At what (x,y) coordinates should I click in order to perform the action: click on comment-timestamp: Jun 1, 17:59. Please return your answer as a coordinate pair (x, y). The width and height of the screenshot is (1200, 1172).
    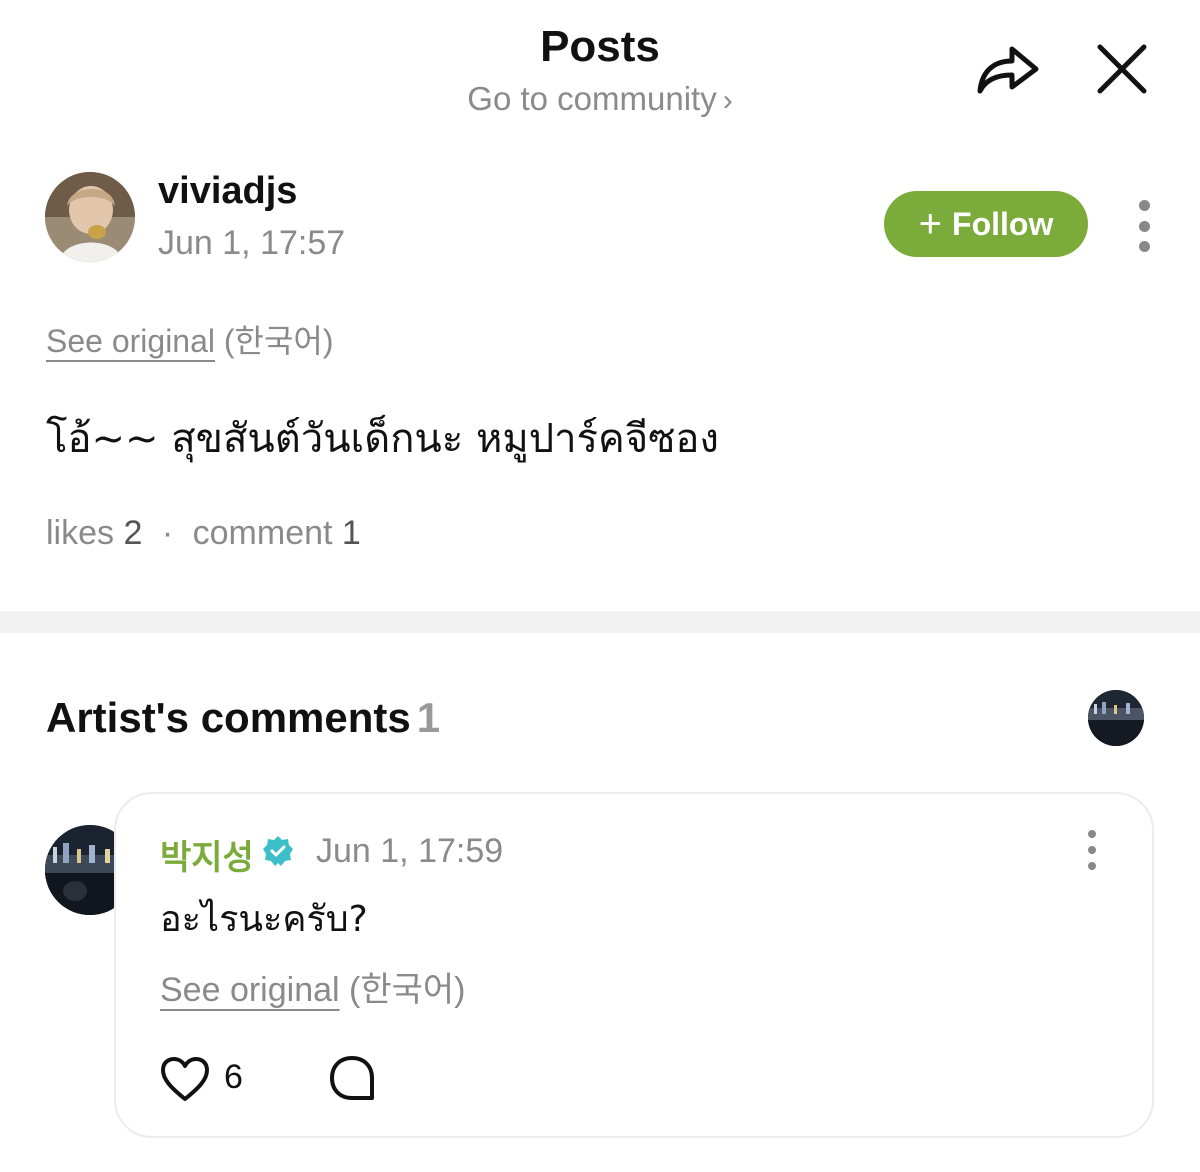
    Looking at the image, I should click on (410, 851).